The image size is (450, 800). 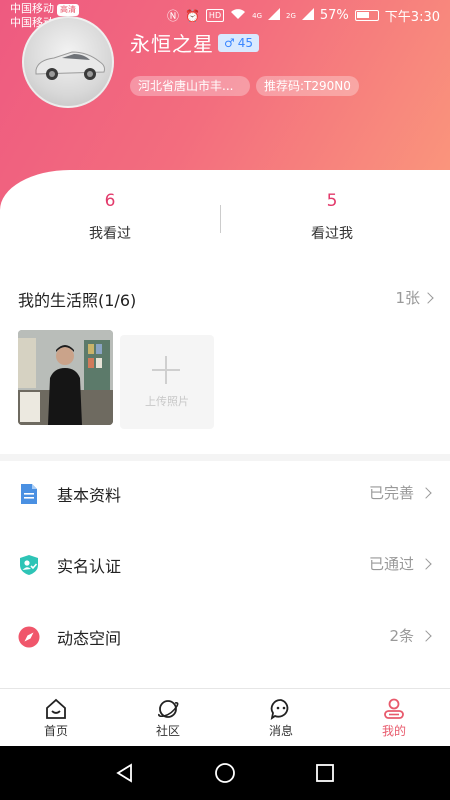 What do you see at coordinates (110, 201) in the screenshot?
I see `viewed-count: 6` at bounding box center [110, 201].